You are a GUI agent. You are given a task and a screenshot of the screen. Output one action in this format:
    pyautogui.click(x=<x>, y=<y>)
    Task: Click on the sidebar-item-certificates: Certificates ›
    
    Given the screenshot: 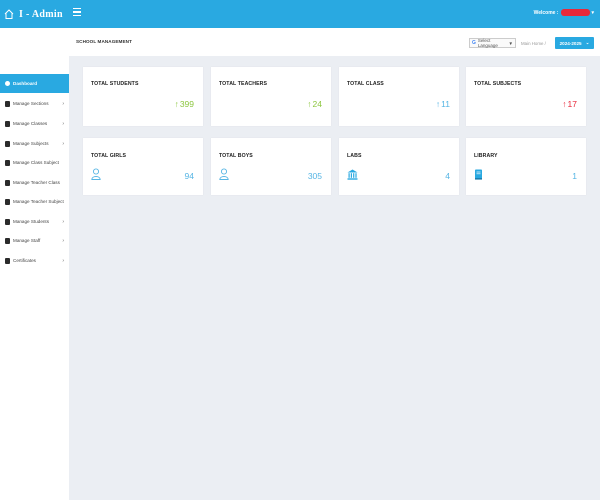 What is the action you would take?
    pyautogui.click(x=34, y=260)
    